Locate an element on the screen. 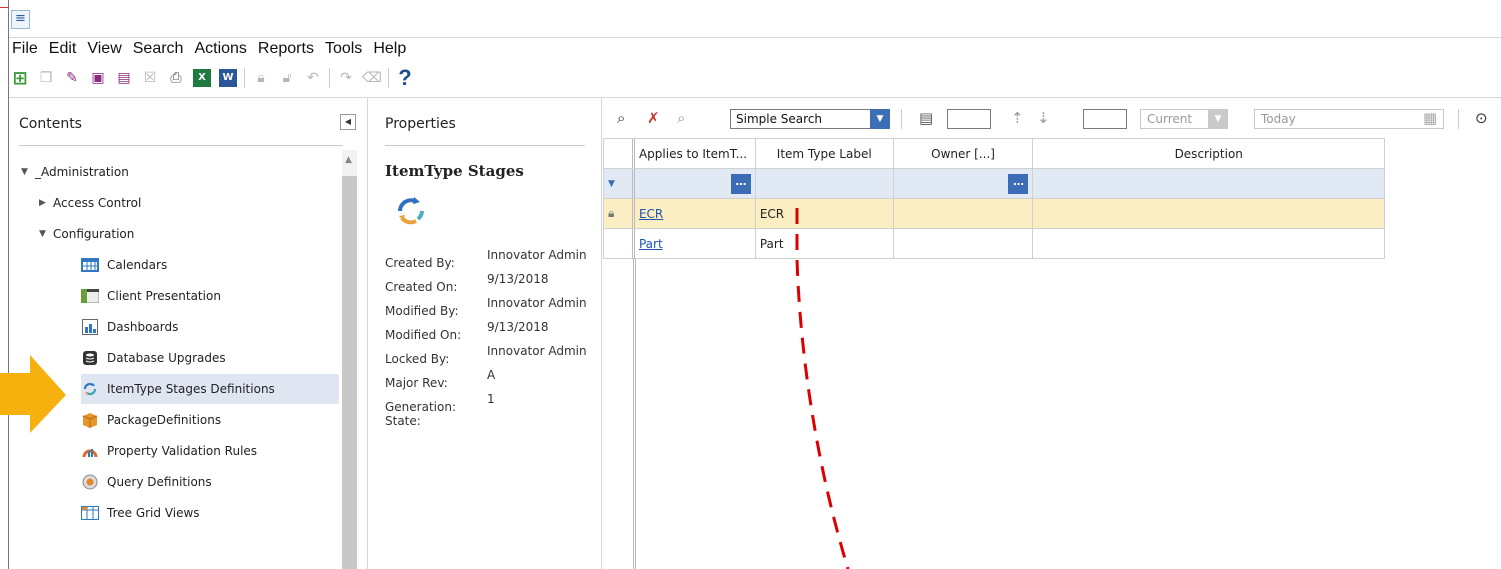 The width and height of the screenshot is (1501, 569). new-item-icon: ⊞ is located at coordinates (20, 78).